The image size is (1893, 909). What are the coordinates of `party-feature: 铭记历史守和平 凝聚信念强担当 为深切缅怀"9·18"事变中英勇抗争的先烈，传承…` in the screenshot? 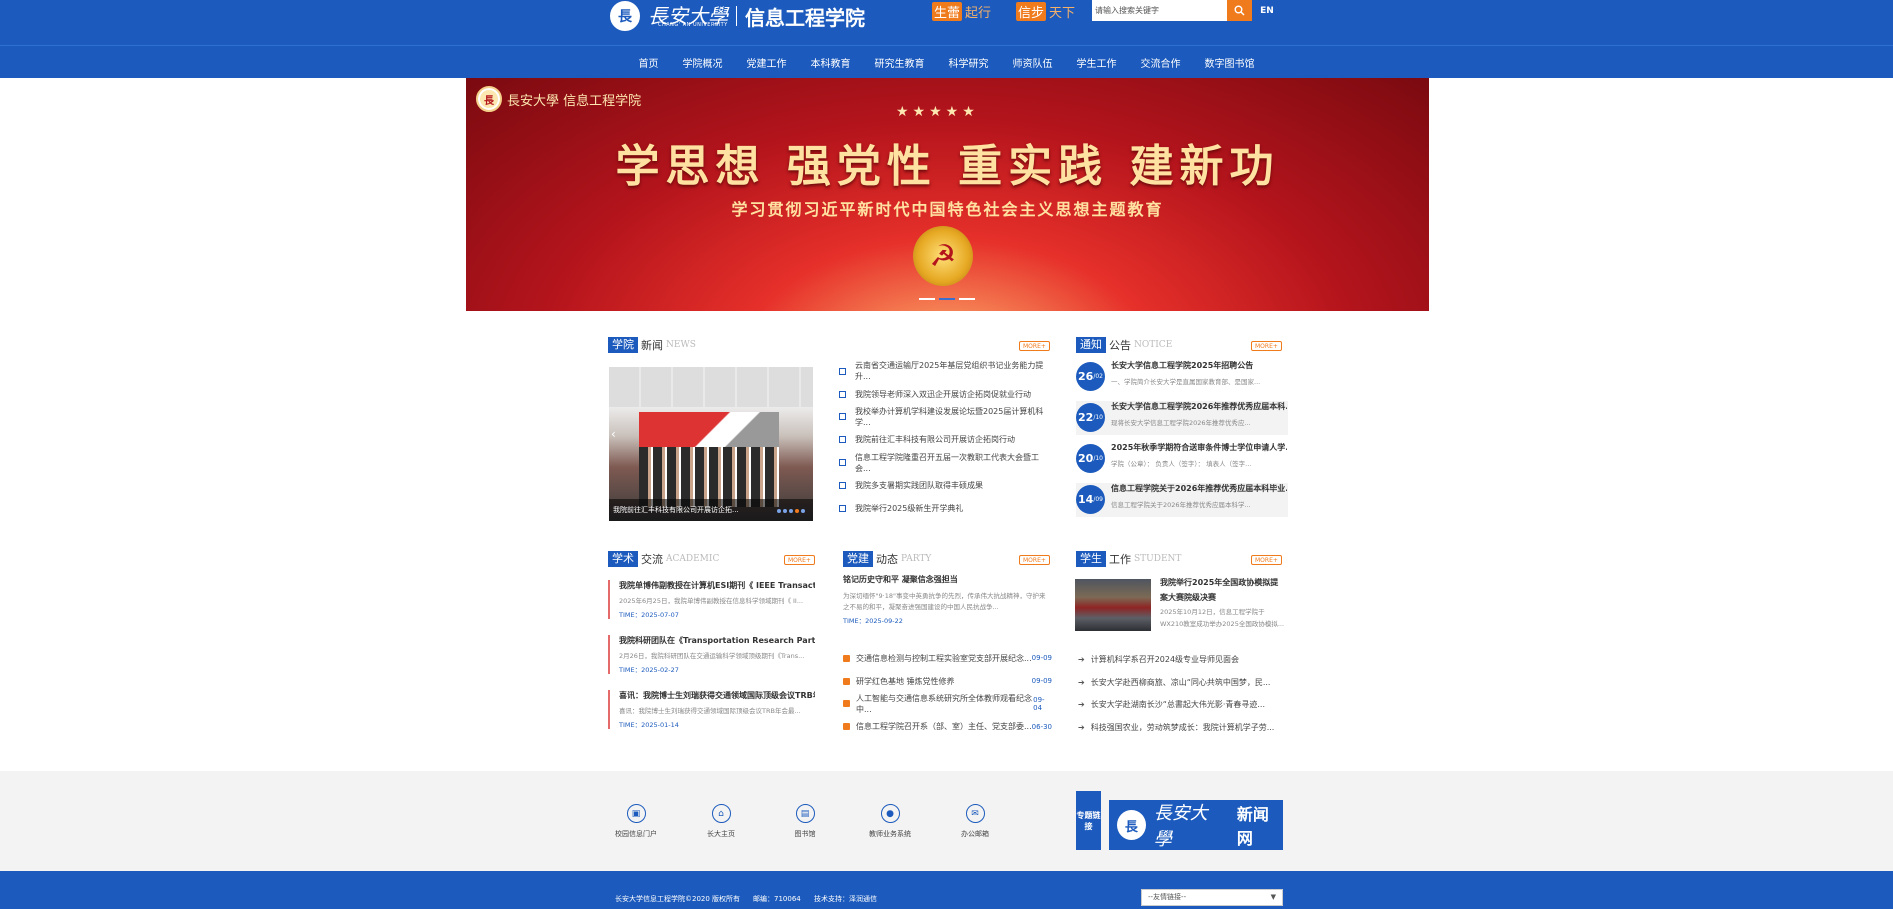 It's located at (946, 599).